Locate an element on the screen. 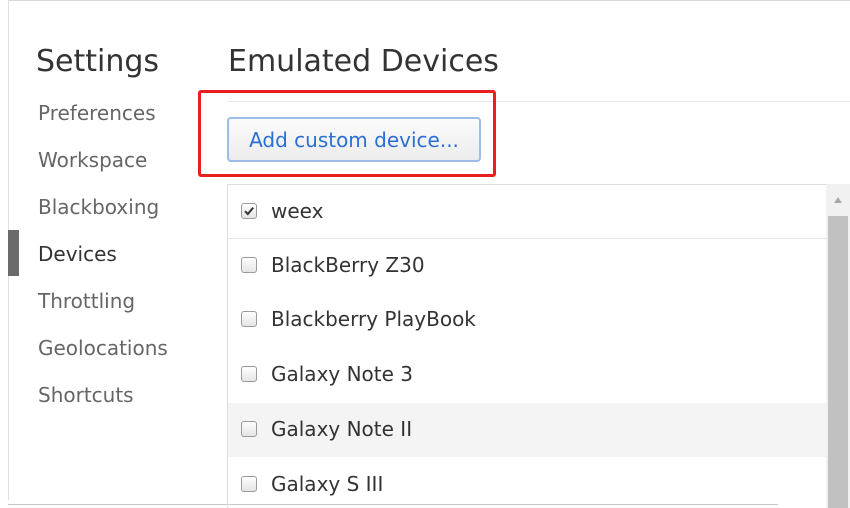  sidebar-item-blackboxing: Blackboxing is located at coordinates (98, 207).